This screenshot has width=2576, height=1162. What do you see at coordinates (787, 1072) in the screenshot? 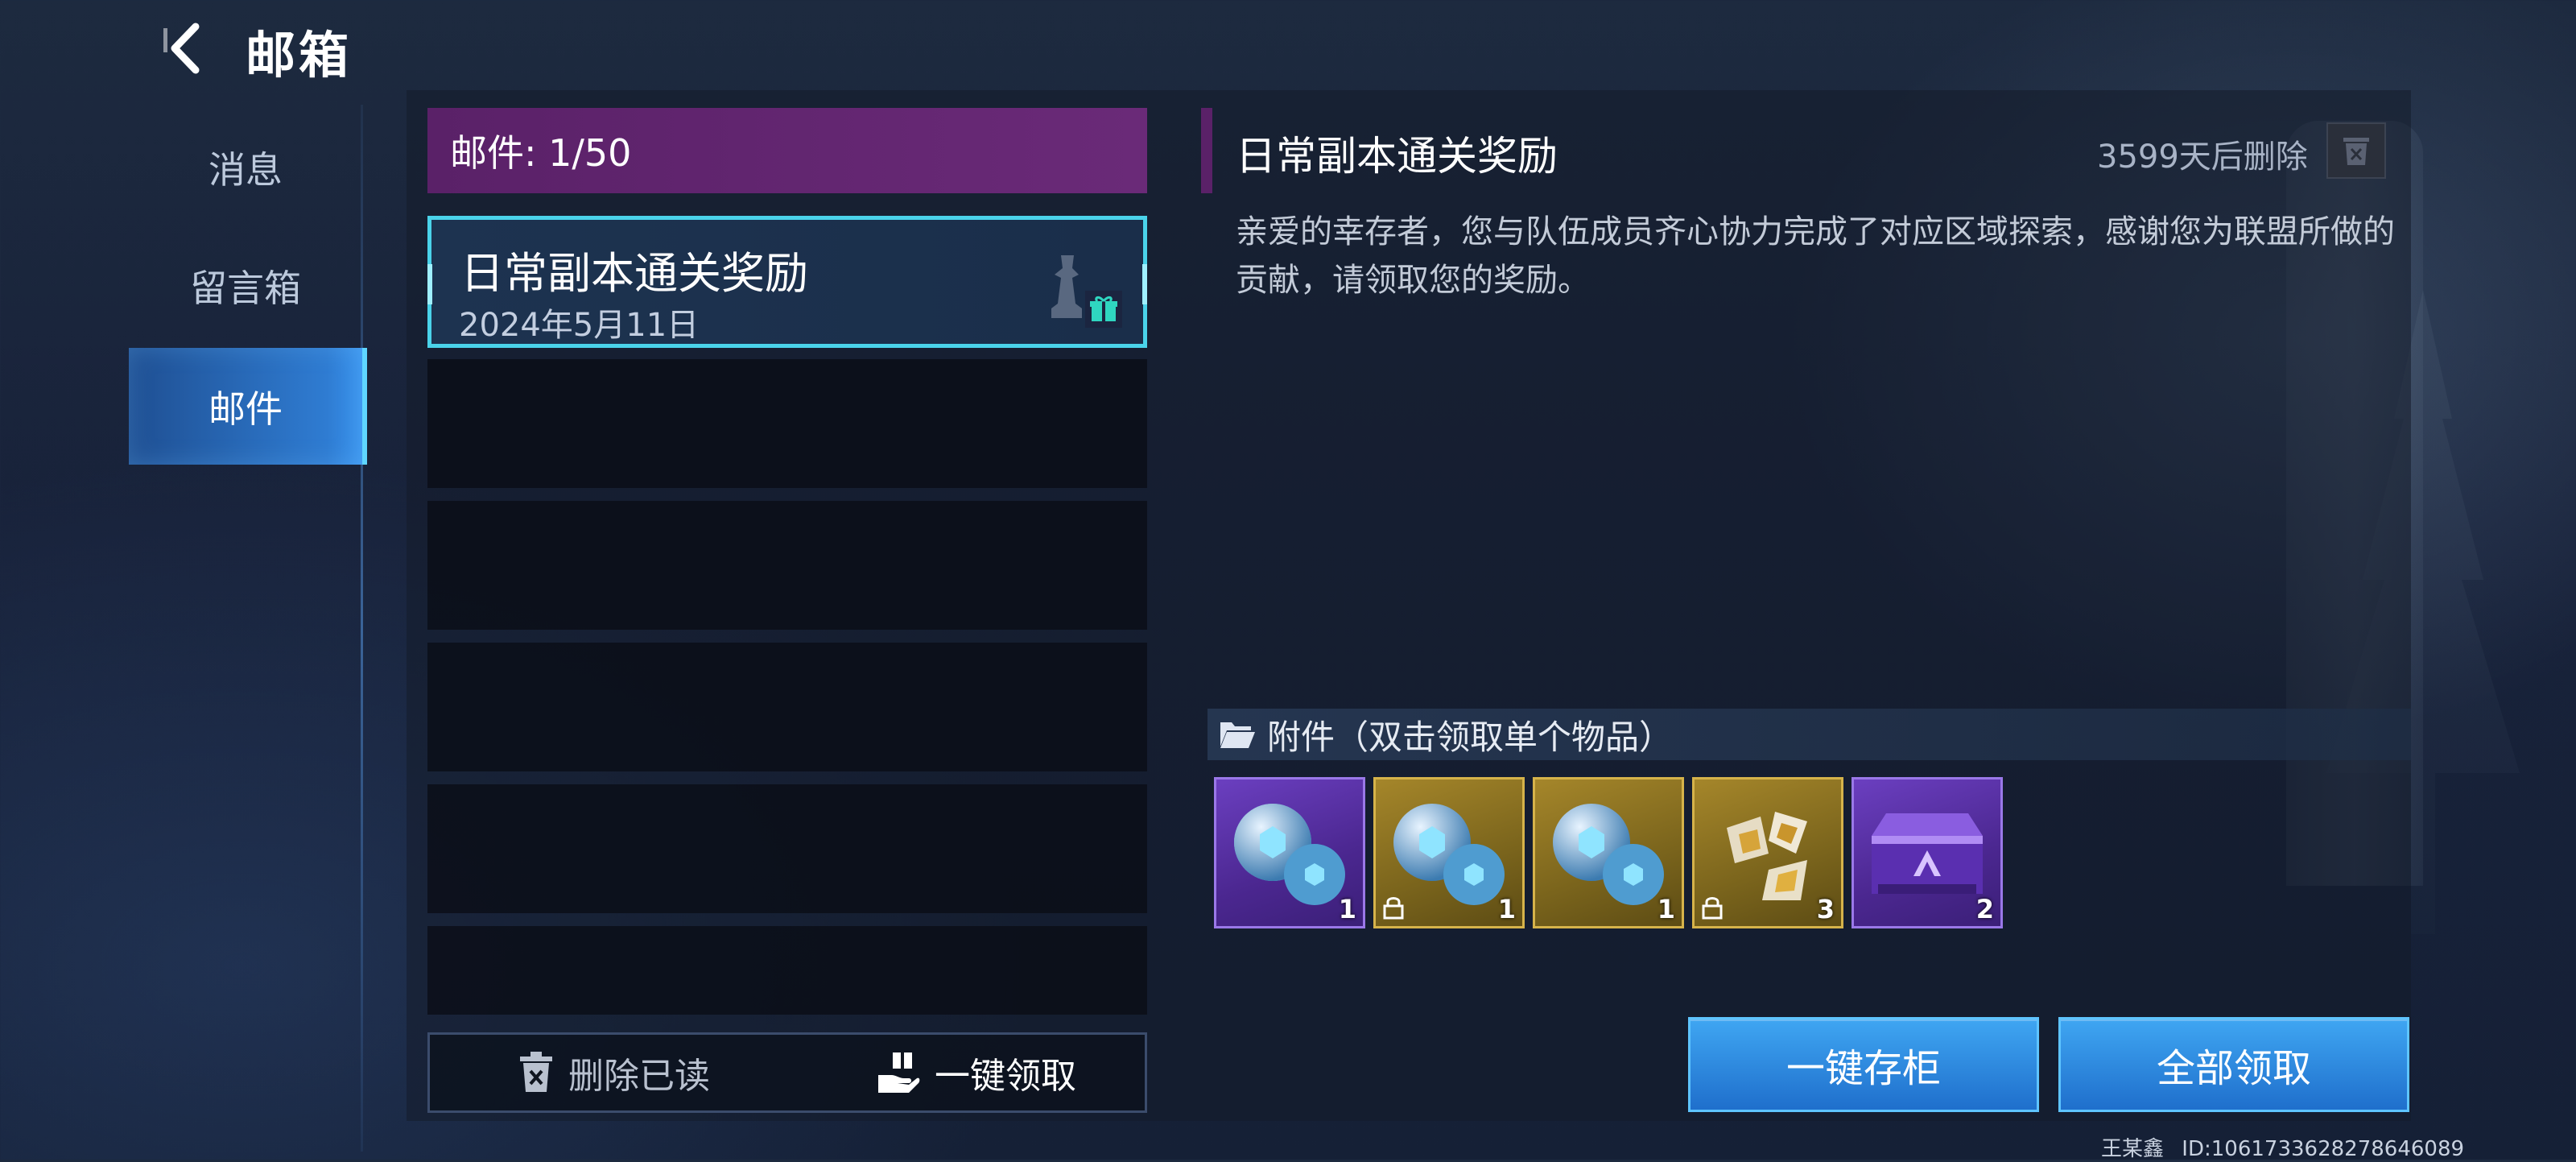
I see `mail-list-actions: 删除已读 一键领取` at bounding box center [787, 1072].